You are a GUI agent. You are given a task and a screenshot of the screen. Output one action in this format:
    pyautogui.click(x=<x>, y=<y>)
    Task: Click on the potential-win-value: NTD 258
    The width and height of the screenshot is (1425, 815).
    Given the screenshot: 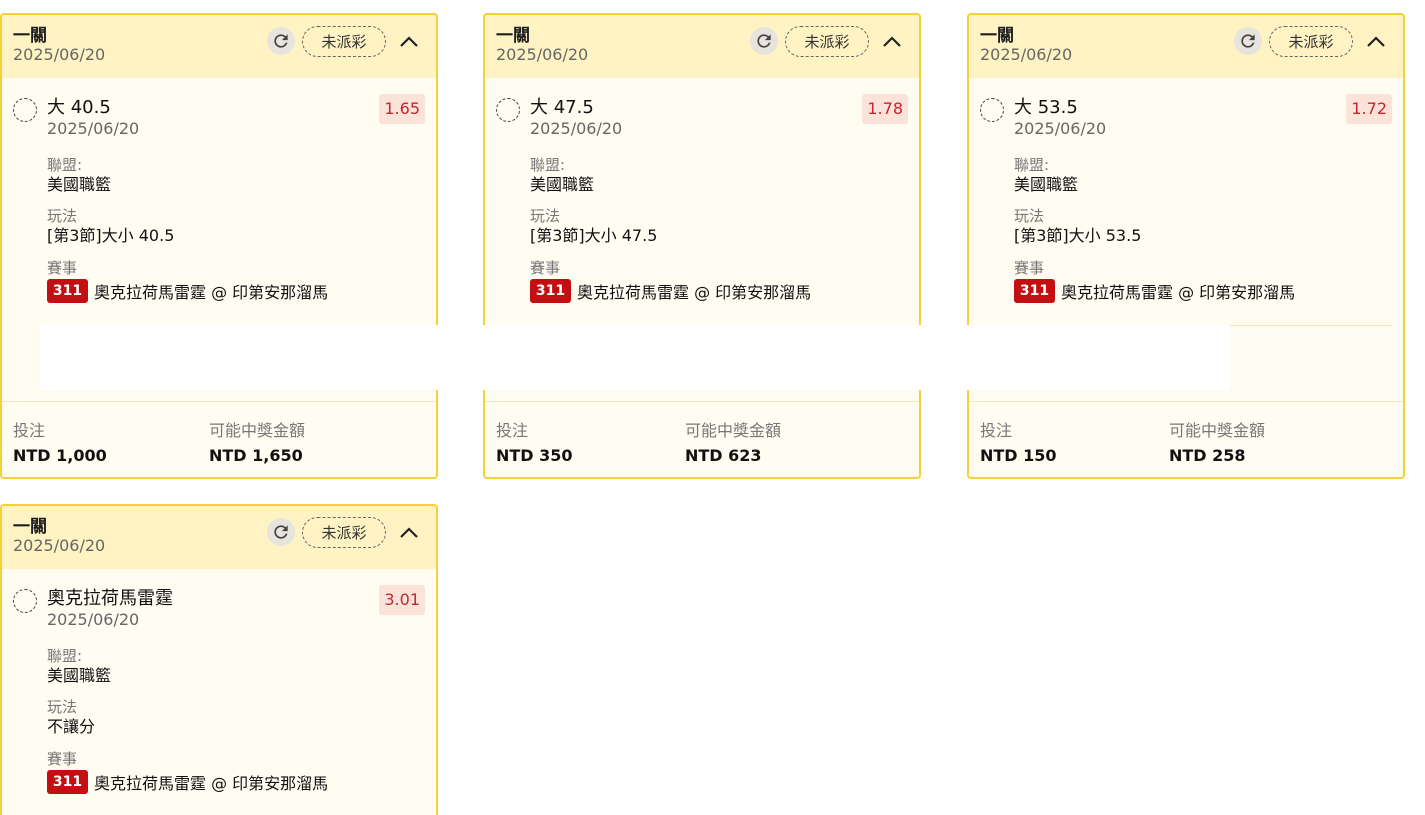 What is the action you would take?
    pyautogui.click(x=1207, y=455)
    